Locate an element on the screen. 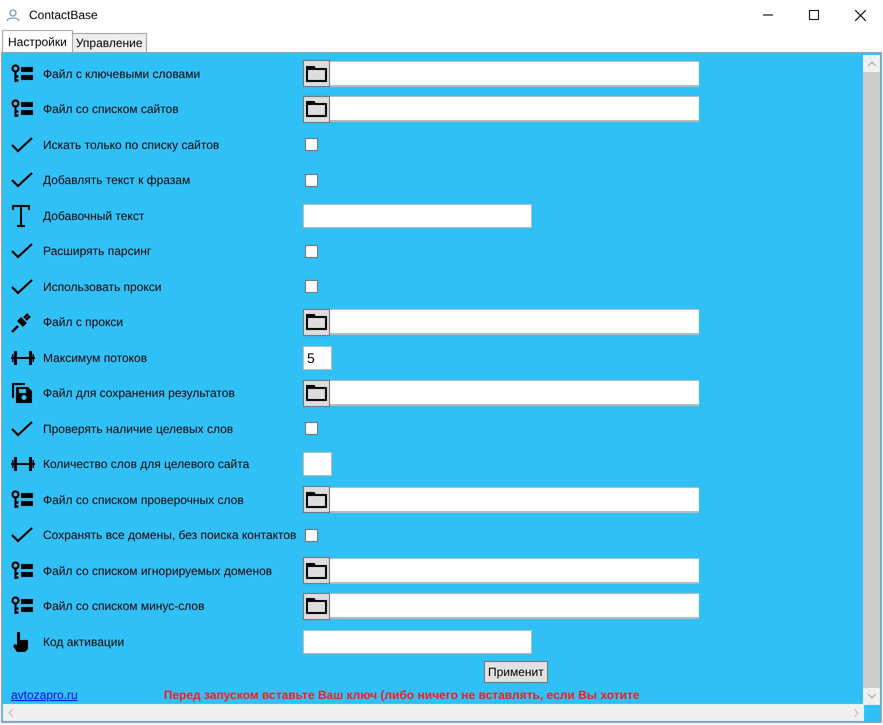 Image resolution: width=883 pixels, height=725 pixels. app-icon is located at coordinates (13, 15).